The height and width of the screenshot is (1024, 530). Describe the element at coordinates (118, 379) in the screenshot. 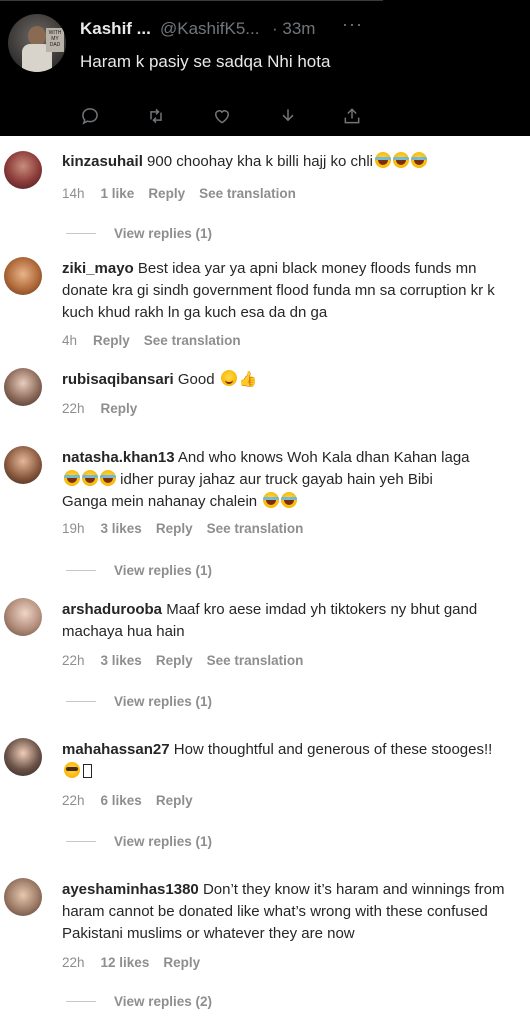

I see `comment-username: rubisaqibansari` at that location.